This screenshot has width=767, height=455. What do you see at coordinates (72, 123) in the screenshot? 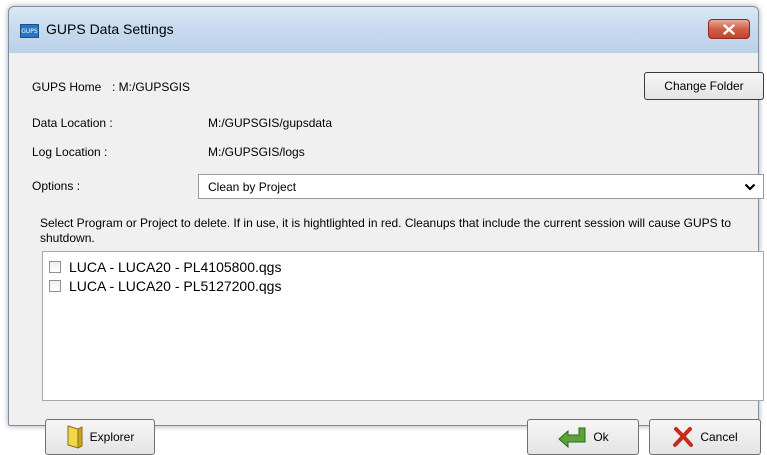
I see `data-location-label: Data Location :` at bounding box center [72, 123].